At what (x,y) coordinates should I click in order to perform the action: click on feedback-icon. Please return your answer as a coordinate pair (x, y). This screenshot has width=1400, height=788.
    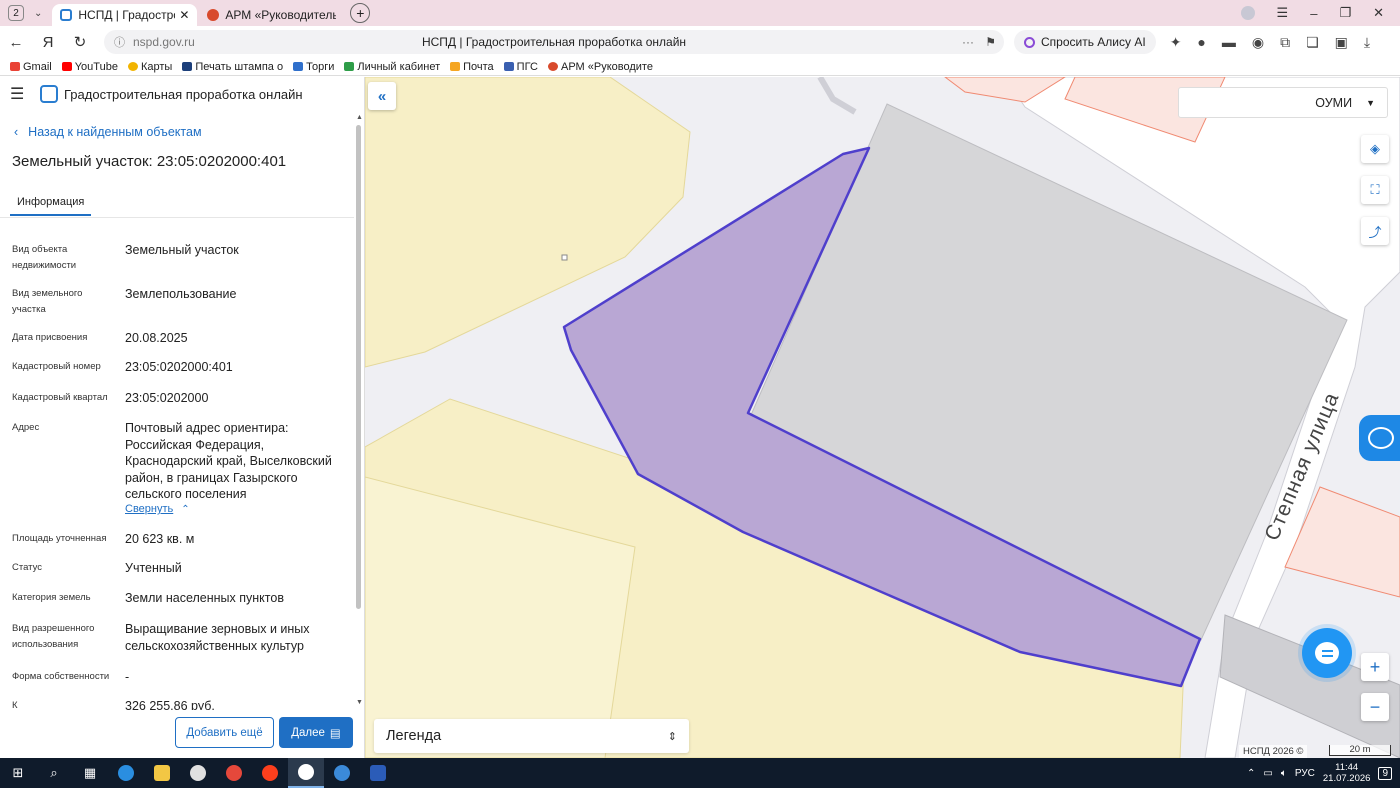
    Looking at the image, I should click on (1381, 438).